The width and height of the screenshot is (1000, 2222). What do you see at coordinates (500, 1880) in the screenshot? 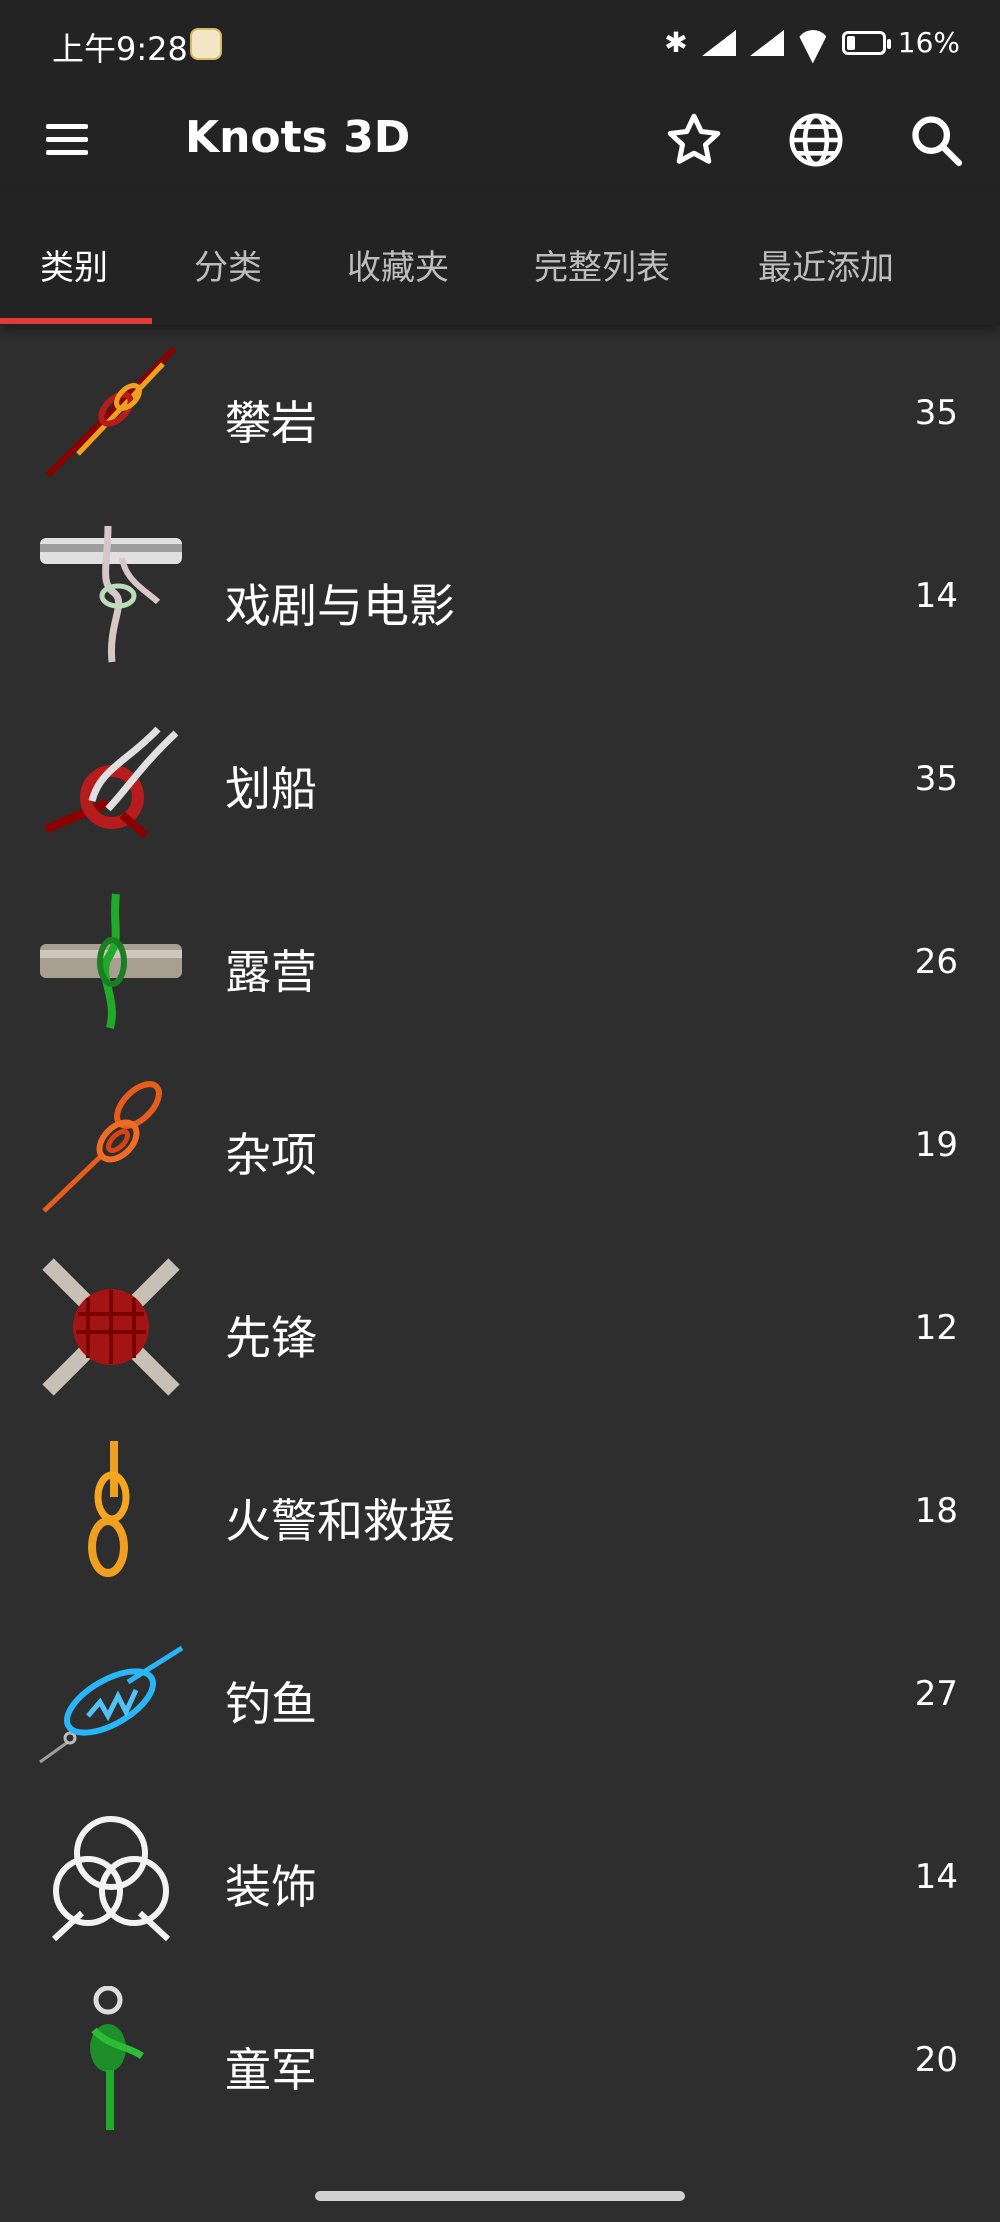
I see `list-item: 装饰 14` at bounding box center [500, 1880].